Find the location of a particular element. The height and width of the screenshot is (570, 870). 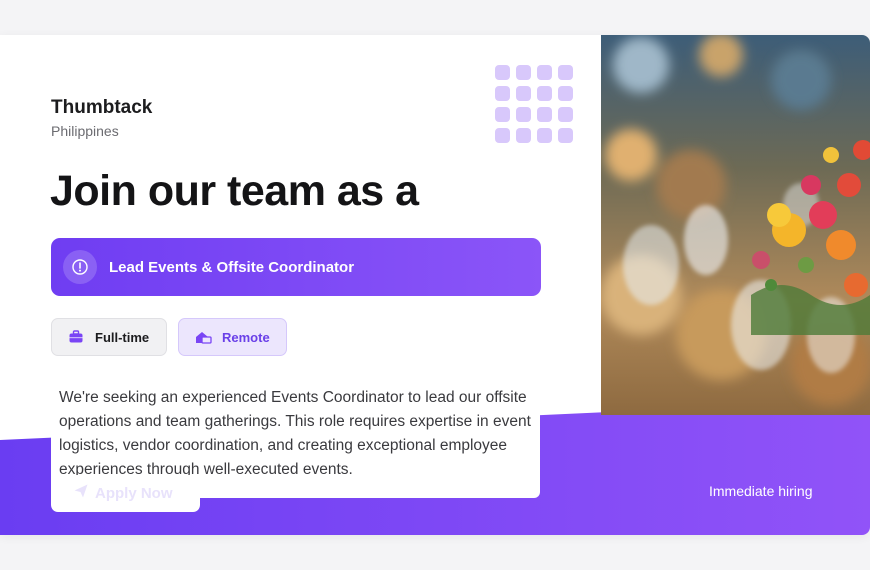

send-icon is located at coordinates (81, 493).